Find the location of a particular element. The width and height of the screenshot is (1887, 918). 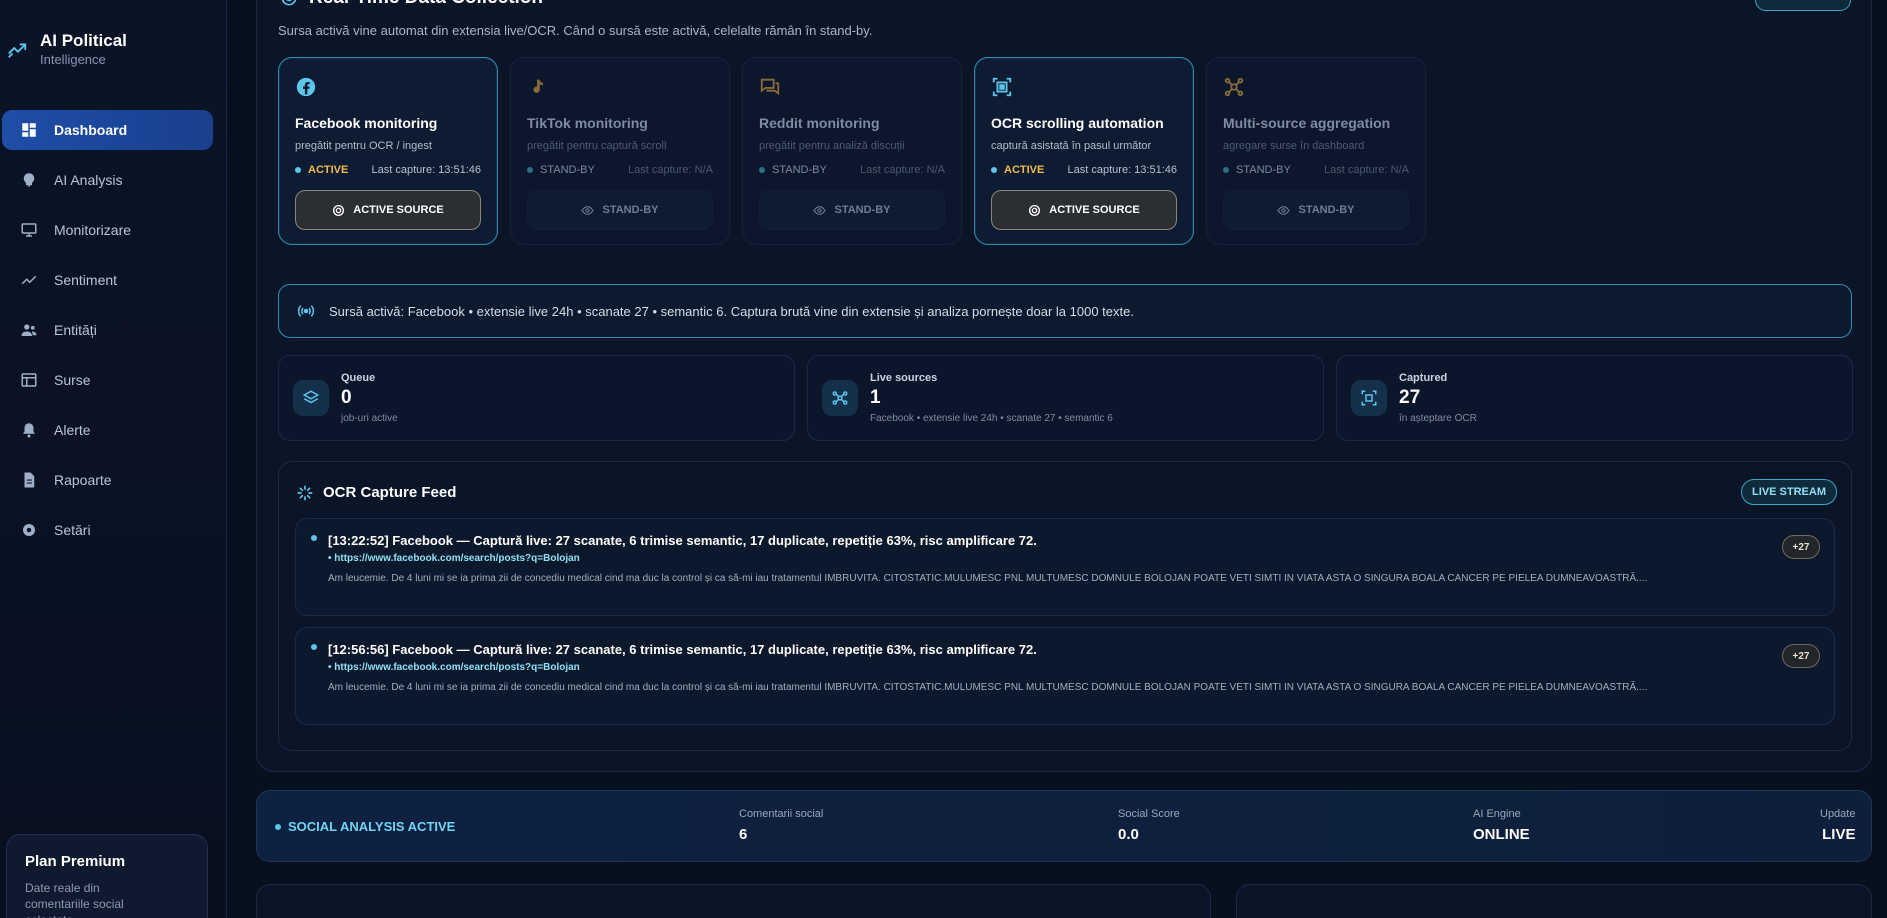

stat-captured: Captured 27 în așteptare OCR is located at coordinates (1594, 398).